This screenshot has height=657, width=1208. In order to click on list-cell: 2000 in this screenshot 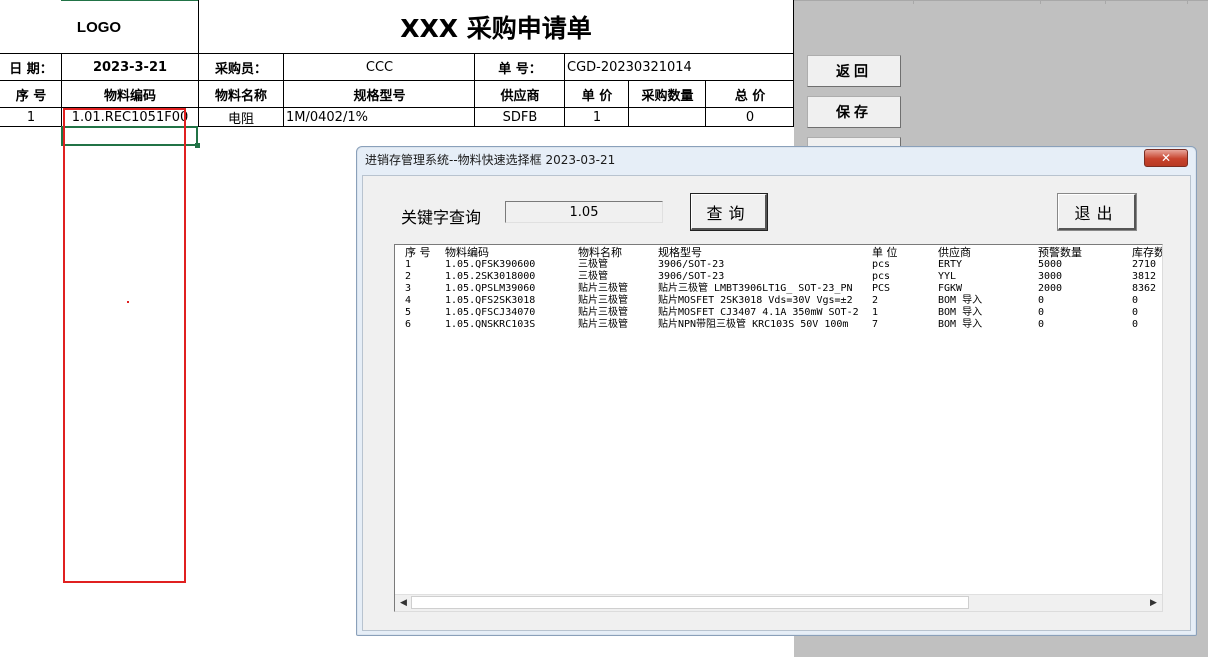, I will do `click(1050, 288)`.